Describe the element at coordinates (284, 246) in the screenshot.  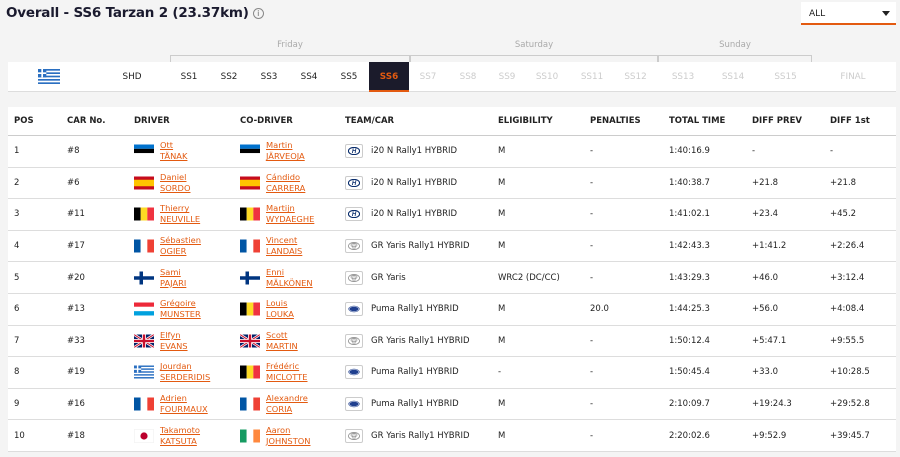
I see `codriver-link: Vincent LANDAIS` at that location.